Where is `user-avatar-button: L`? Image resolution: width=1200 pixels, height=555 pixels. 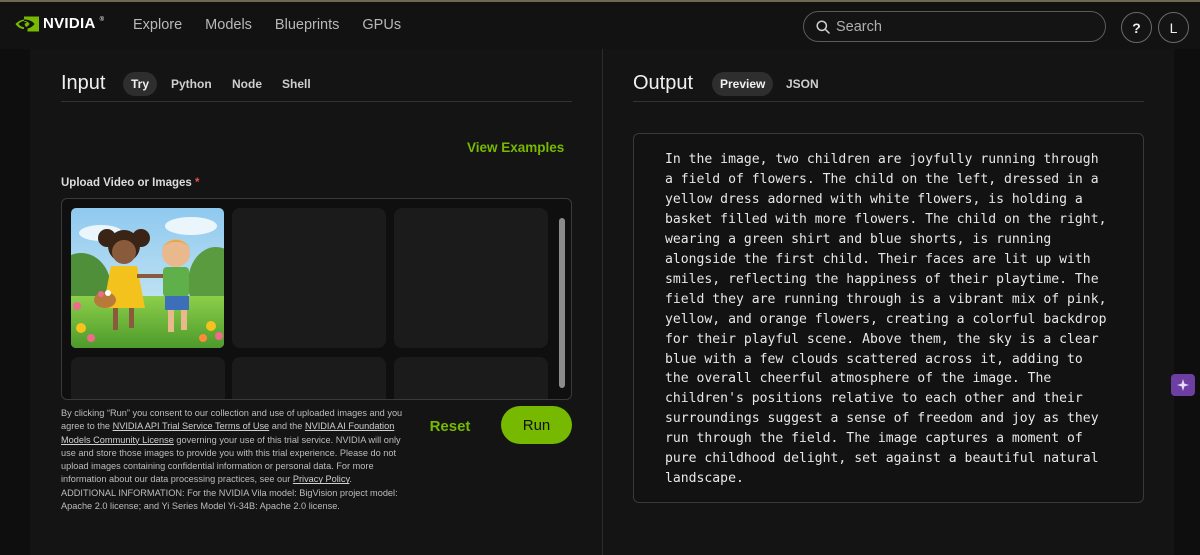 user-avatar-button: L is located at coordinates (1173, 27).